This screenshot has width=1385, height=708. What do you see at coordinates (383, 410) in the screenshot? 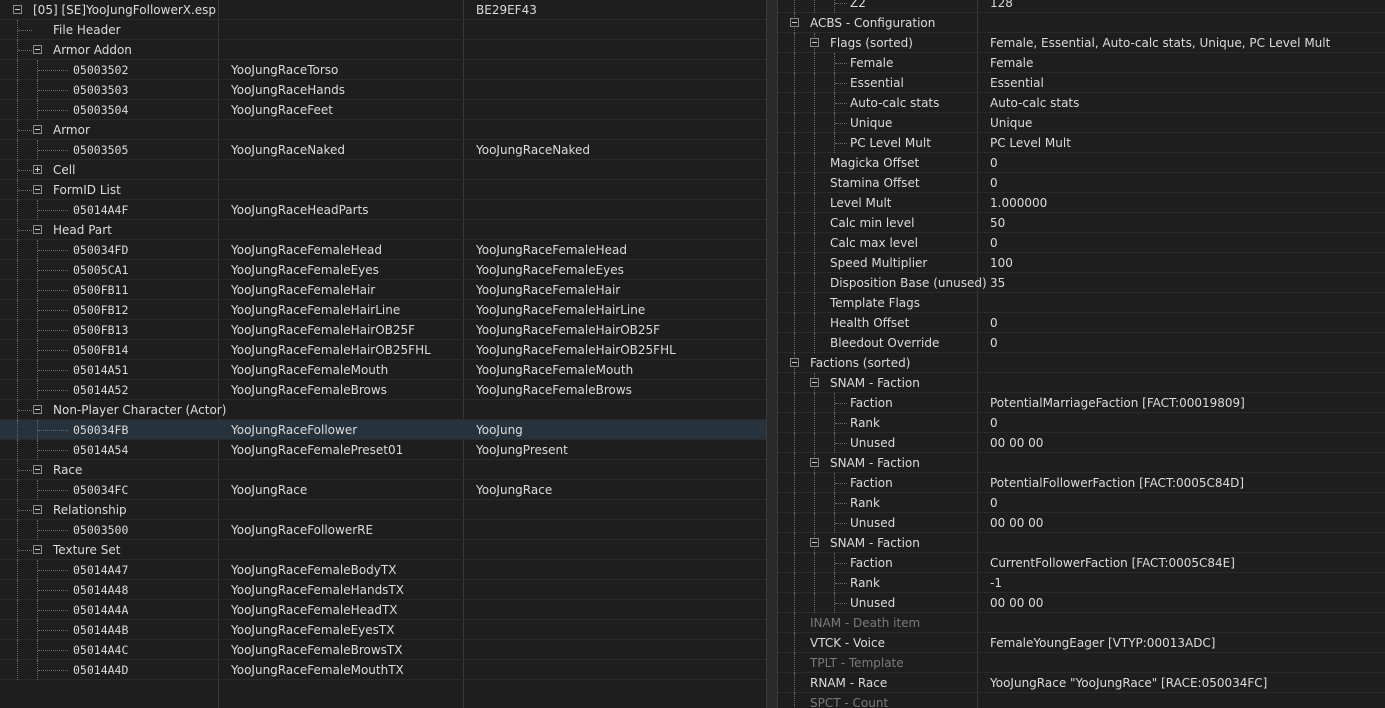
I see `group-row: Non-Player Character (Actor)` at bounding box center [383, 410].